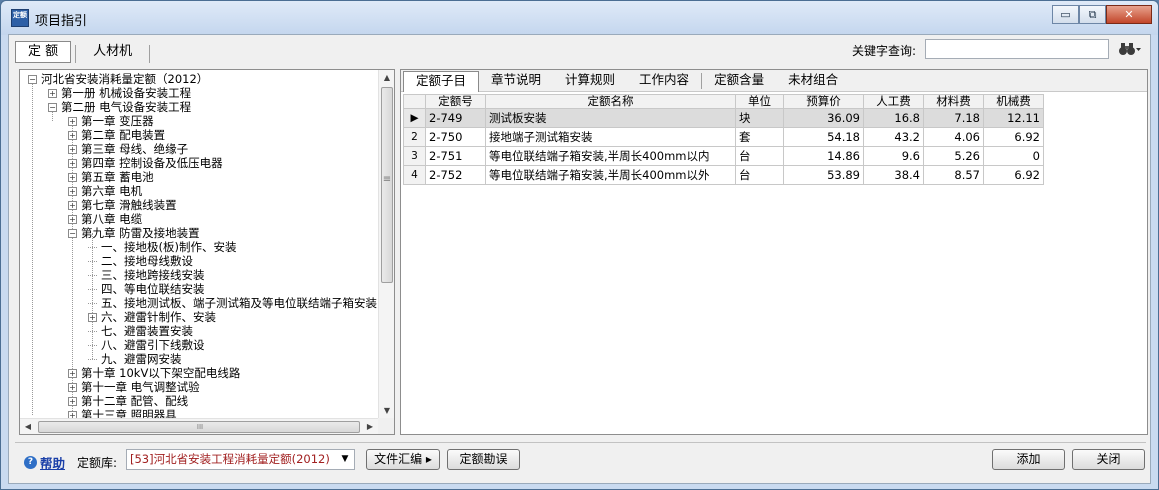  What do you see at coordinates (610, 175) in the screenshot?
I see `quota-name-cell: 等电位联结端子箱安装,半周长400mm以外` at bounding box center [610, 175].